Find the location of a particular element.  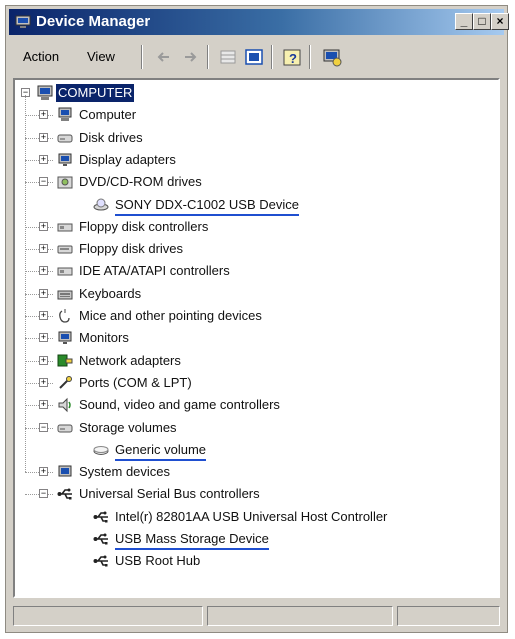

tree-category-item: + Sound, video and game controllers is located at coordinates (256, 405).